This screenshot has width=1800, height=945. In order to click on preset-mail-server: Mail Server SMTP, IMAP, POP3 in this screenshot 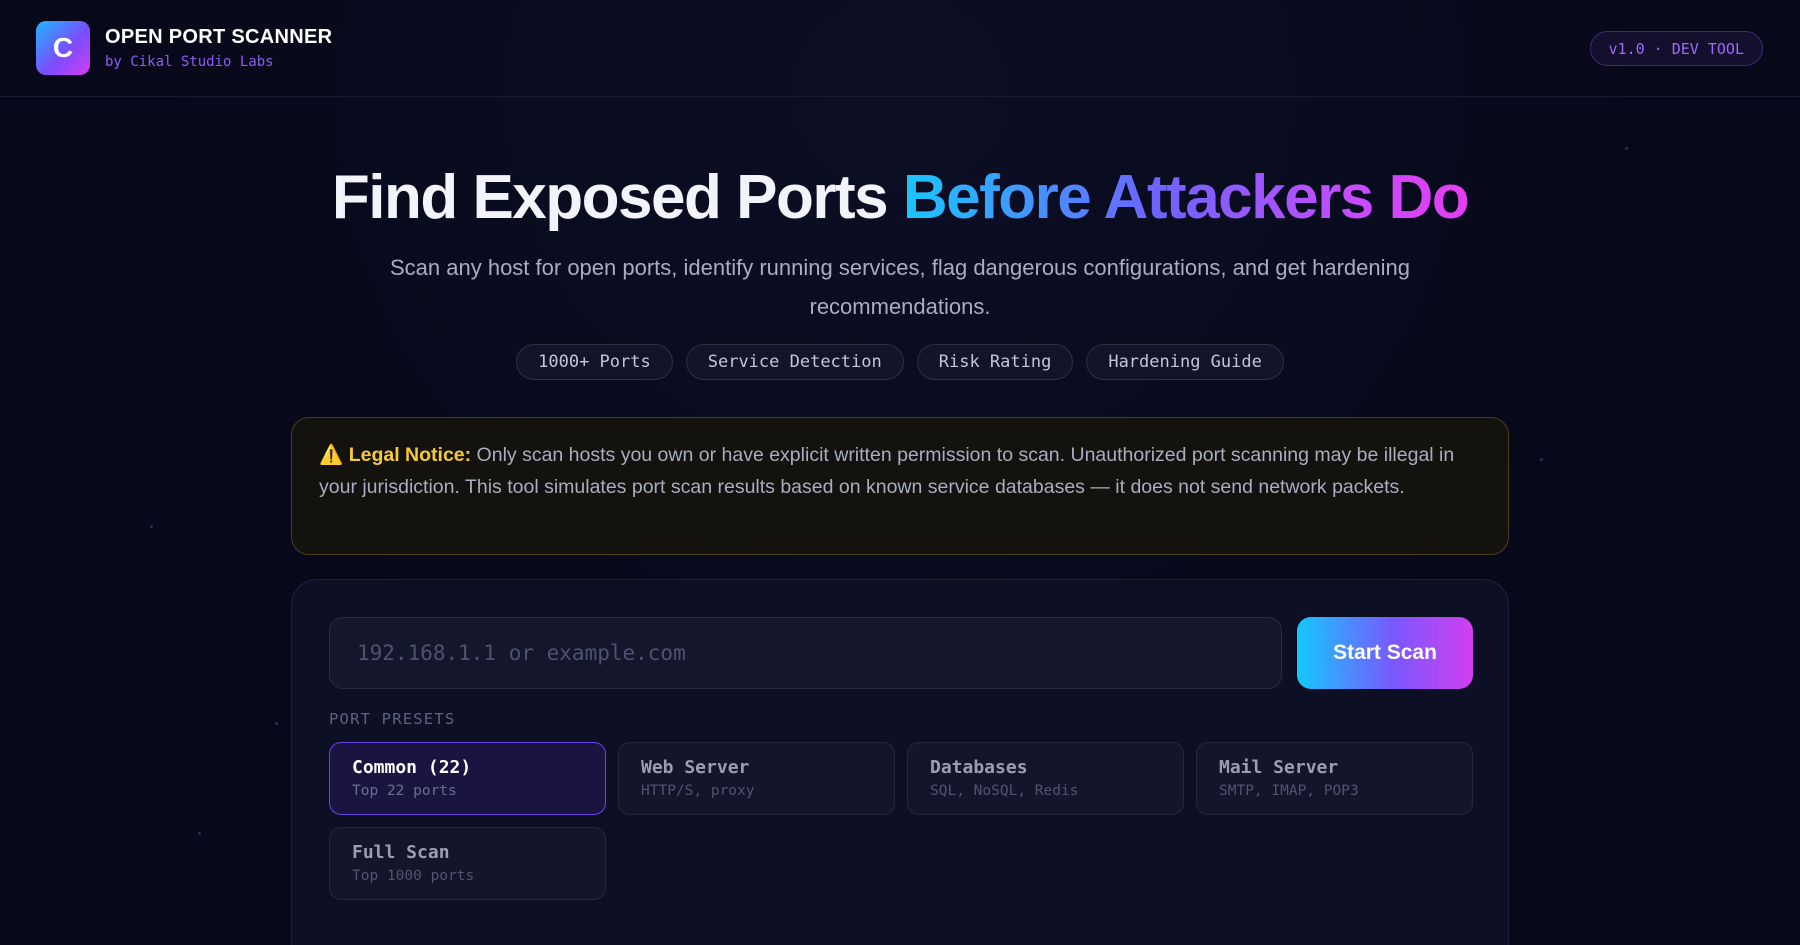, I will do `click(1334, 778)`.